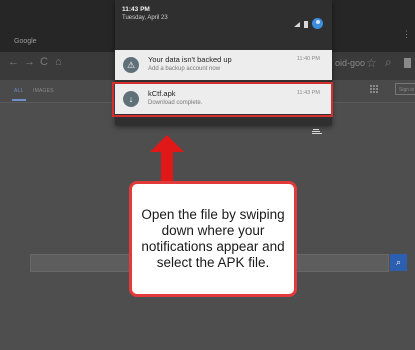  Describe the element at coordinates (190, 59) in the screenshot. I see `notification-title: Your data isn't backed up` at that location.